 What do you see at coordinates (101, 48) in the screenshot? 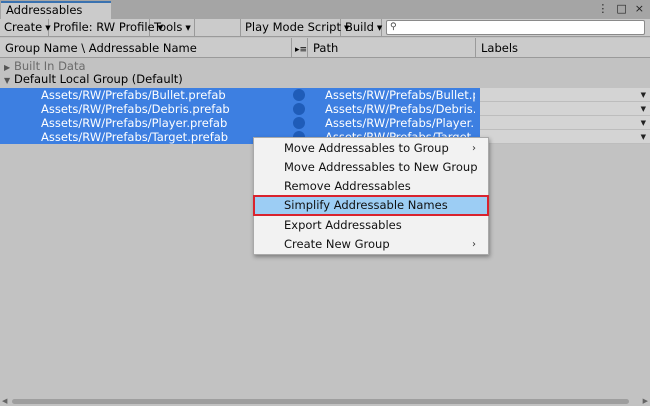
I see `column-name-label: Group Name \ Addressable Name` at bounding box center [101, 48].